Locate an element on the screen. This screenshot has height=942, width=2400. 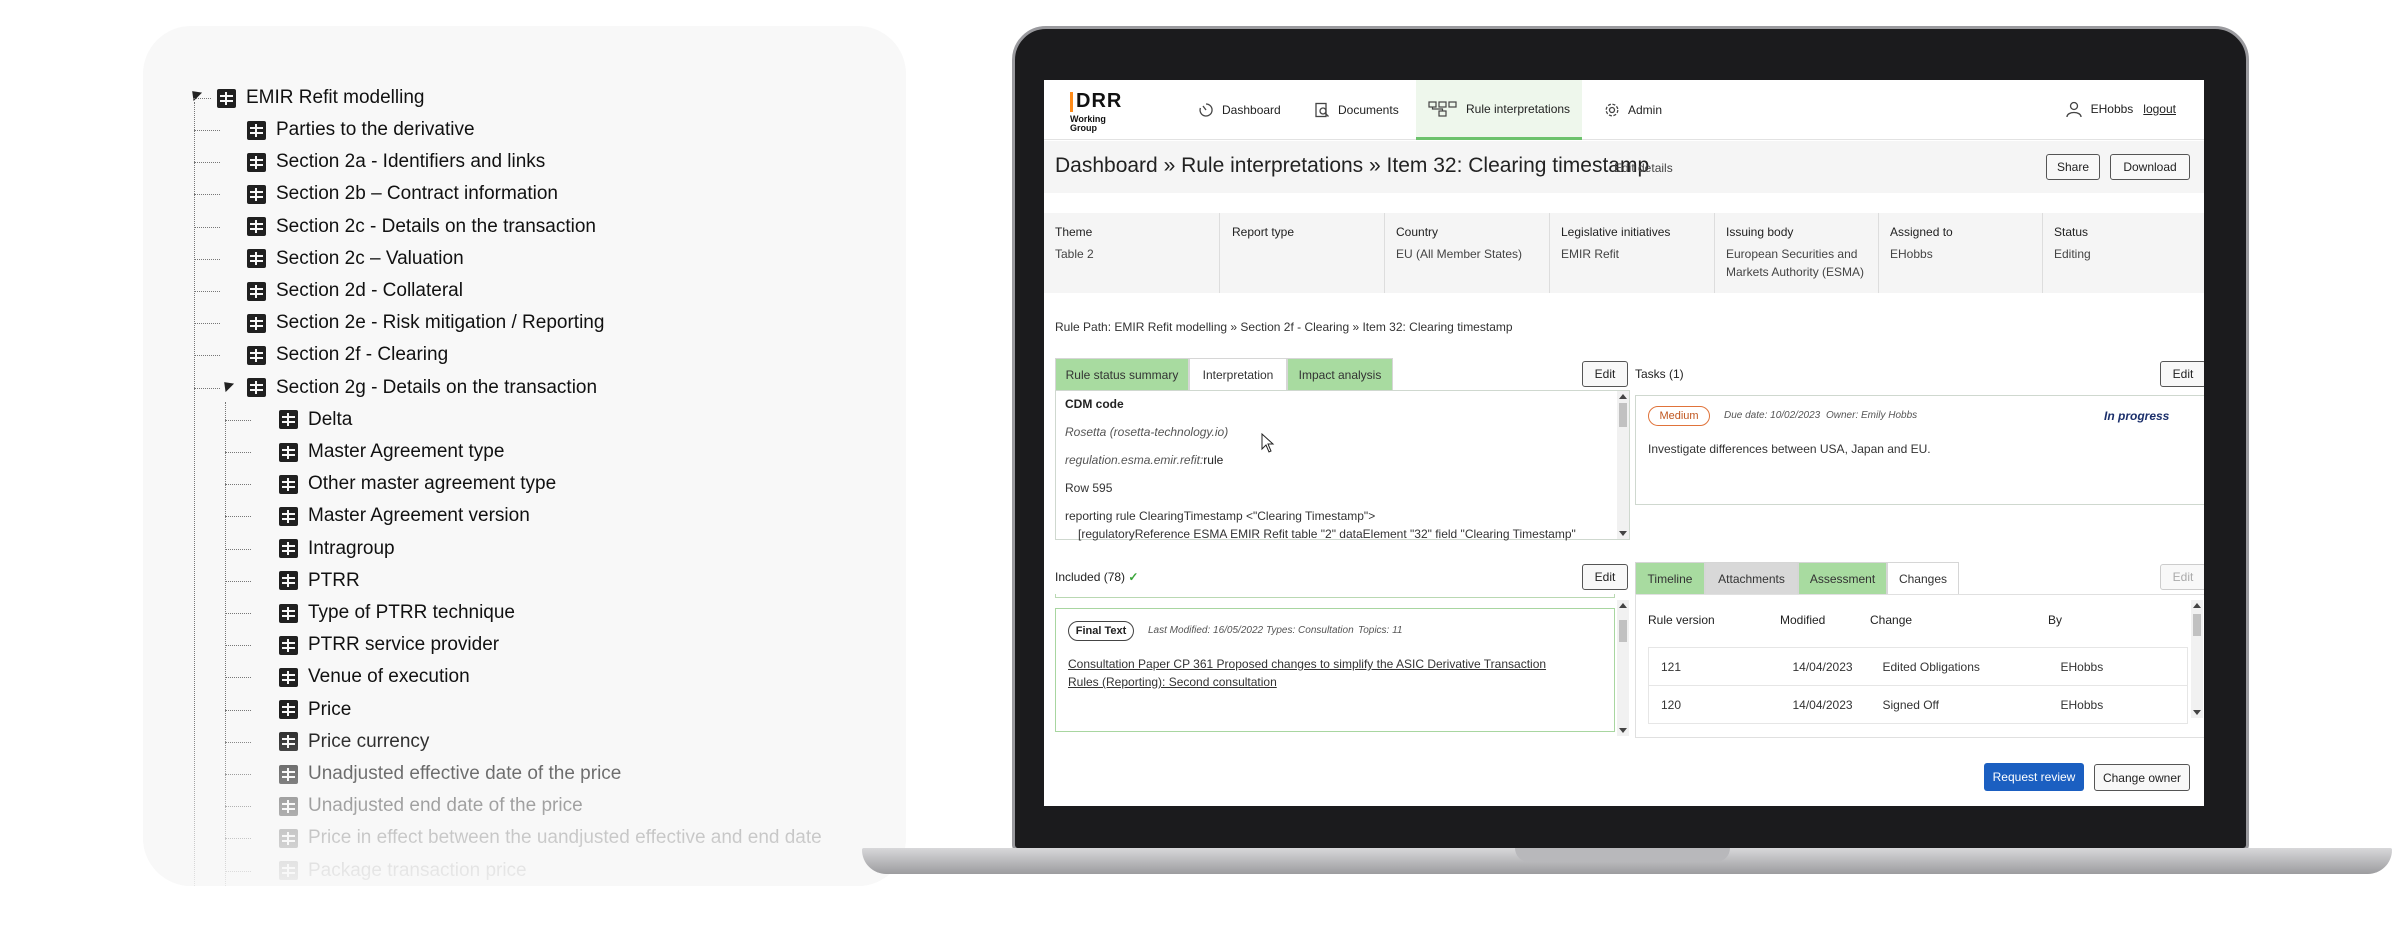
cell-rule-version: 120 is located at coordinates (1714, 704).